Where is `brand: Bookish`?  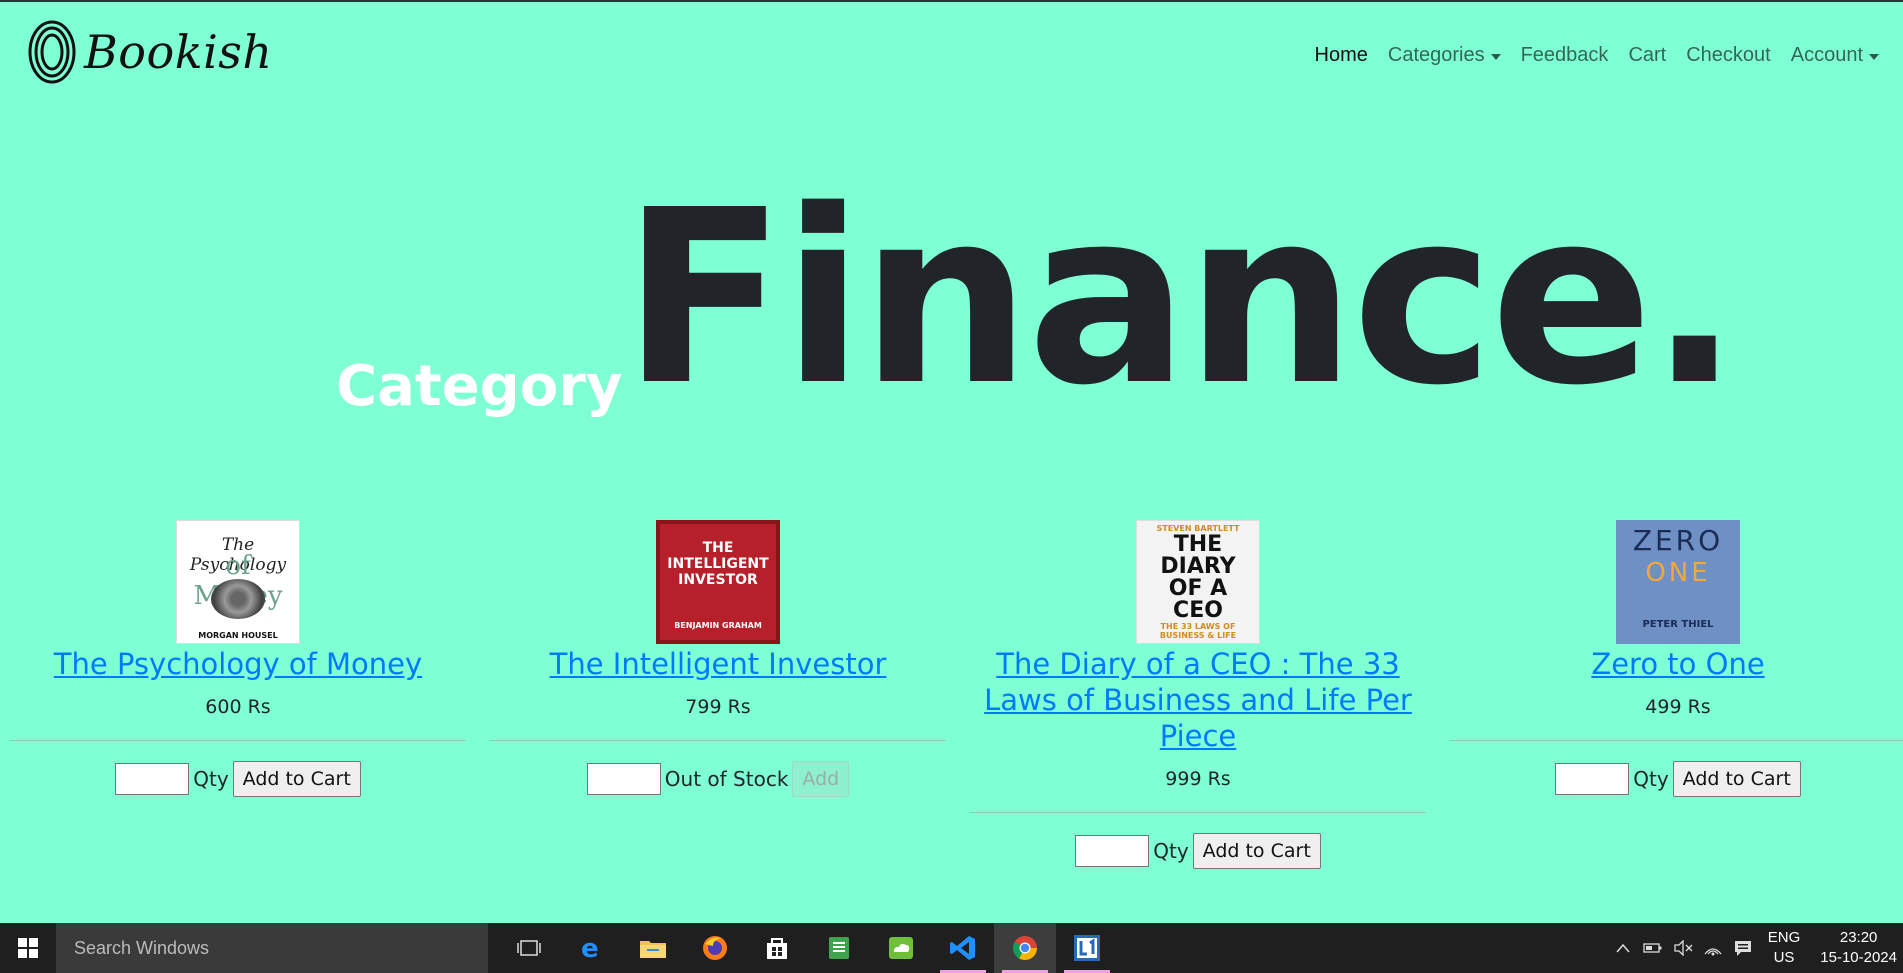 brand: Bookish is located at coordinates (150, 52).